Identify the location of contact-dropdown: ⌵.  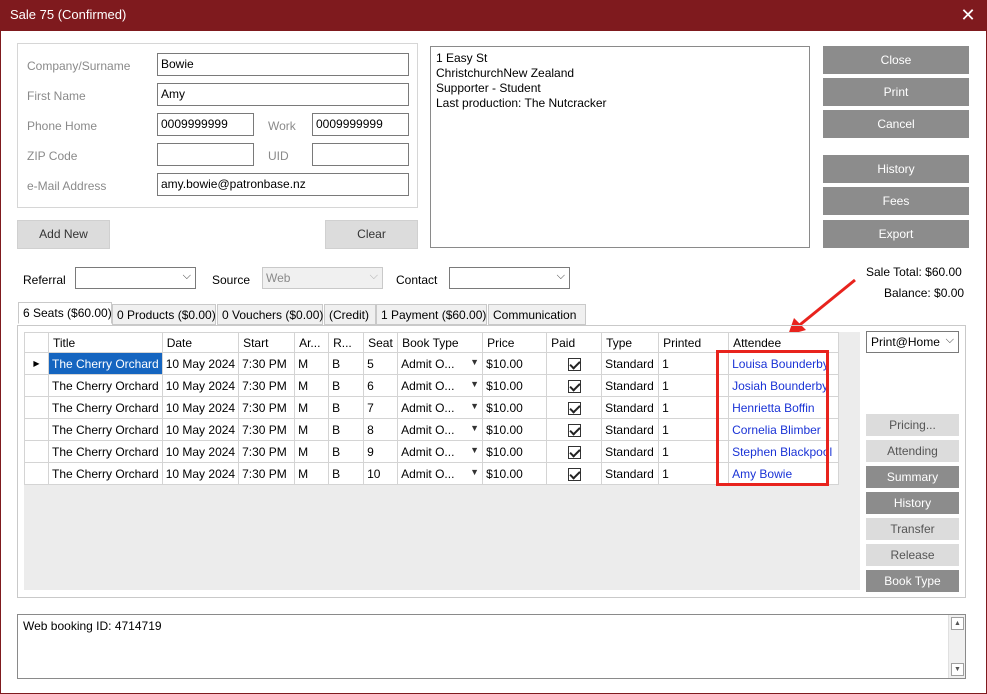
(509, 278).